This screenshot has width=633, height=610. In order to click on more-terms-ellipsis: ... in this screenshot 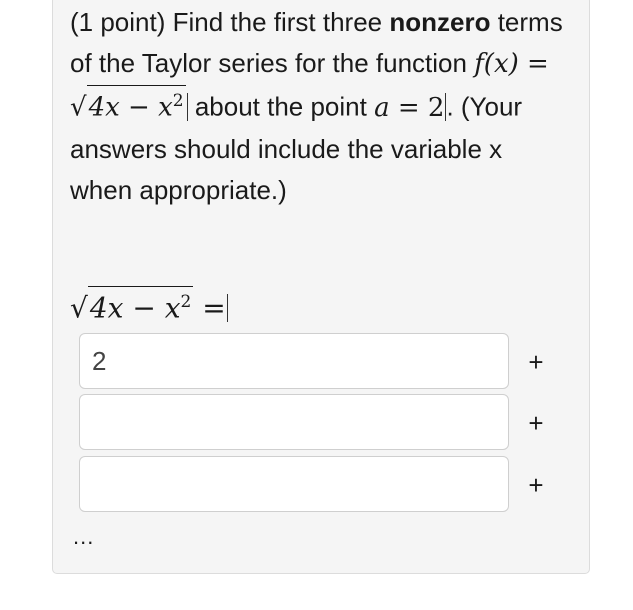, I will do `click(84, 536)`.